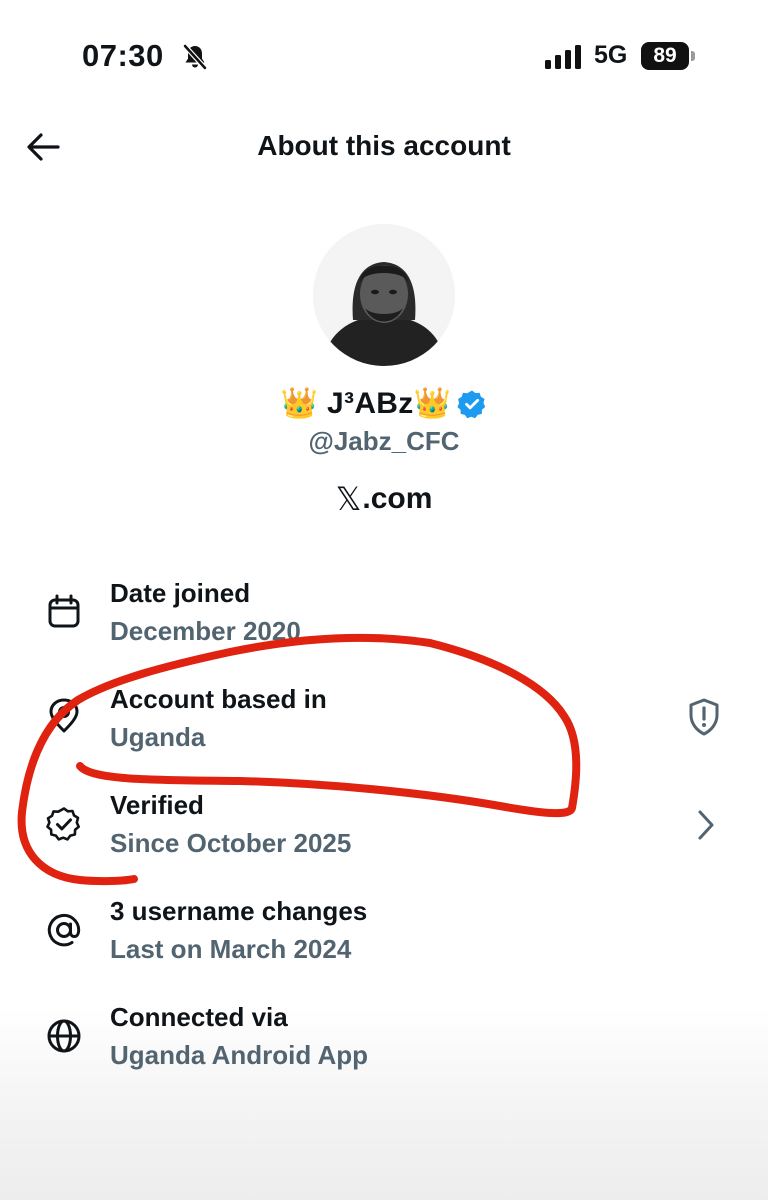  I want to click on row-label-date-joined: Date joined, so click(180, 593).